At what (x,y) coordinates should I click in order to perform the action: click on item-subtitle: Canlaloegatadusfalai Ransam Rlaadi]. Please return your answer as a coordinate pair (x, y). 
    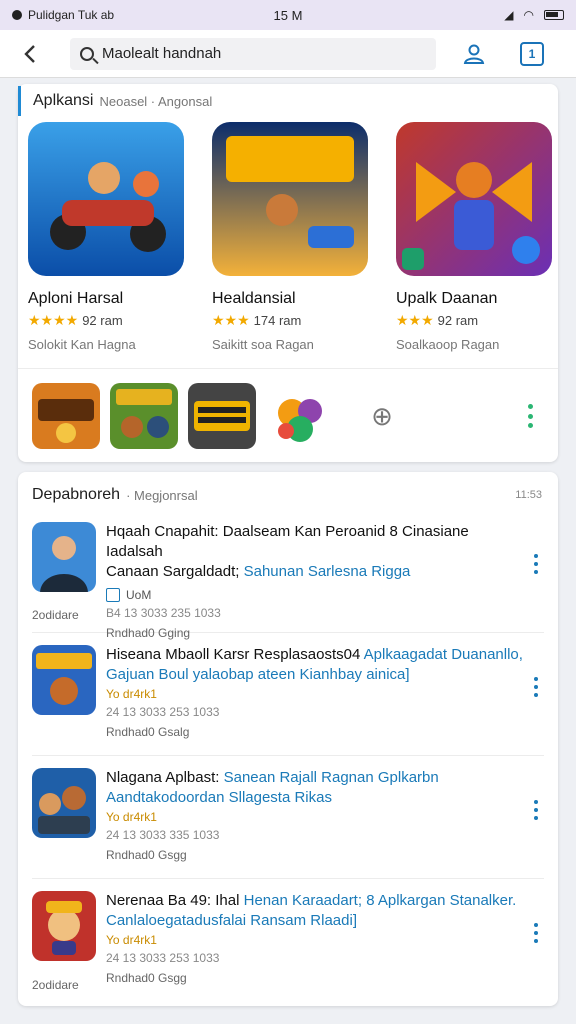
    Looking at the image, I should click on (231, 920).